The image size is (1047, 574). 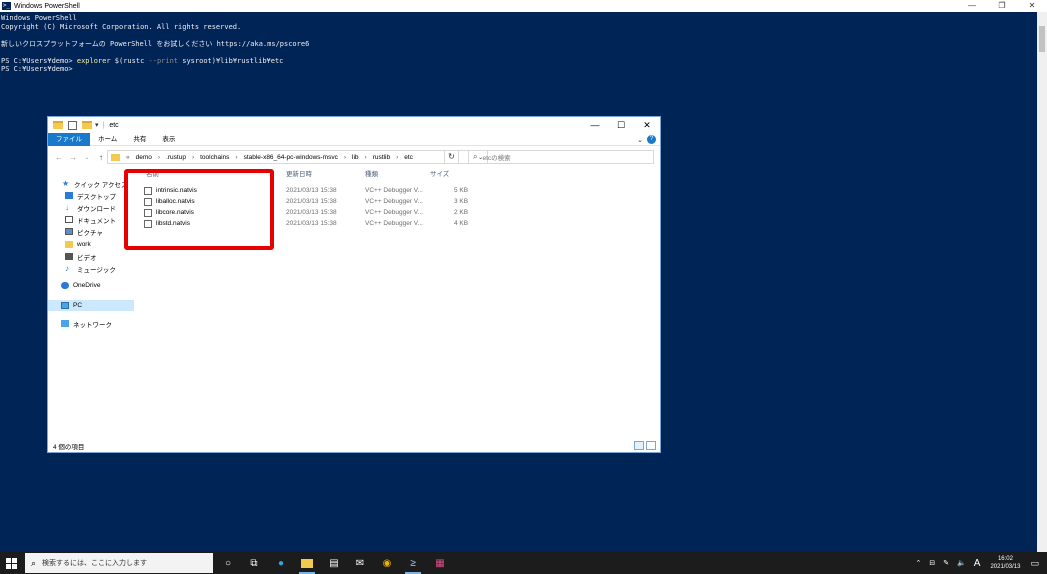 I want to click on file-explorer-icon, so click(x=307, y=564).